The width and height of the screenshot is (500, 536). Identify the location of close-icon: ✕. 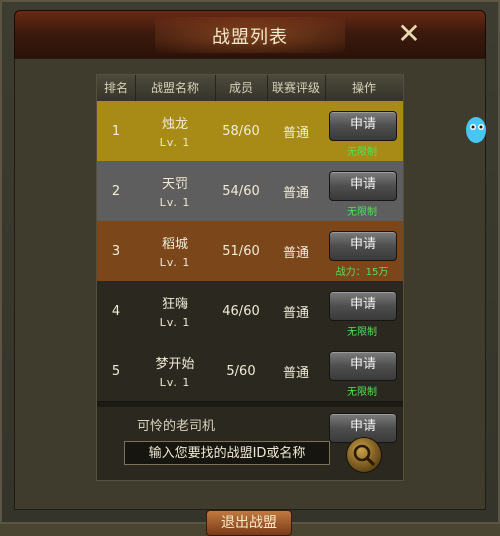
(409, 34).